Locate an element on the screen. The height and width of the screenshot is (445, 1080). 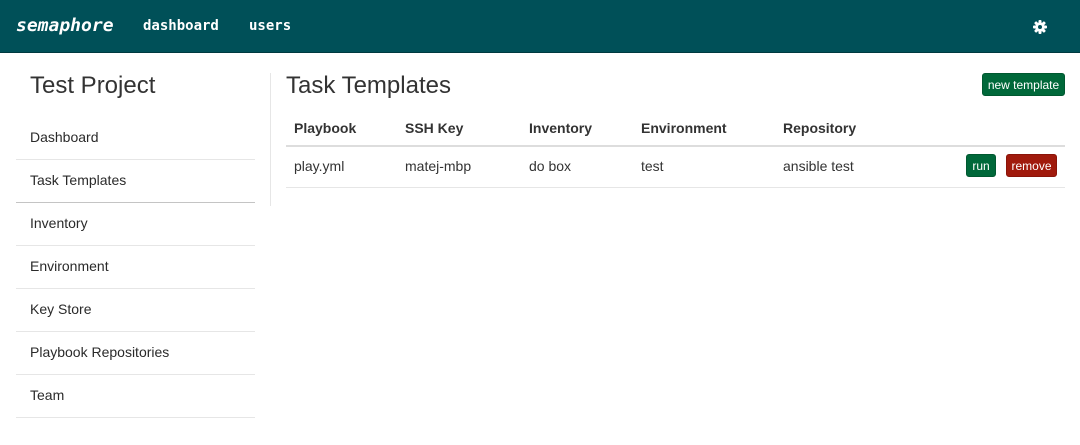
remove-button: remove is located at coordinates (1031, 165).